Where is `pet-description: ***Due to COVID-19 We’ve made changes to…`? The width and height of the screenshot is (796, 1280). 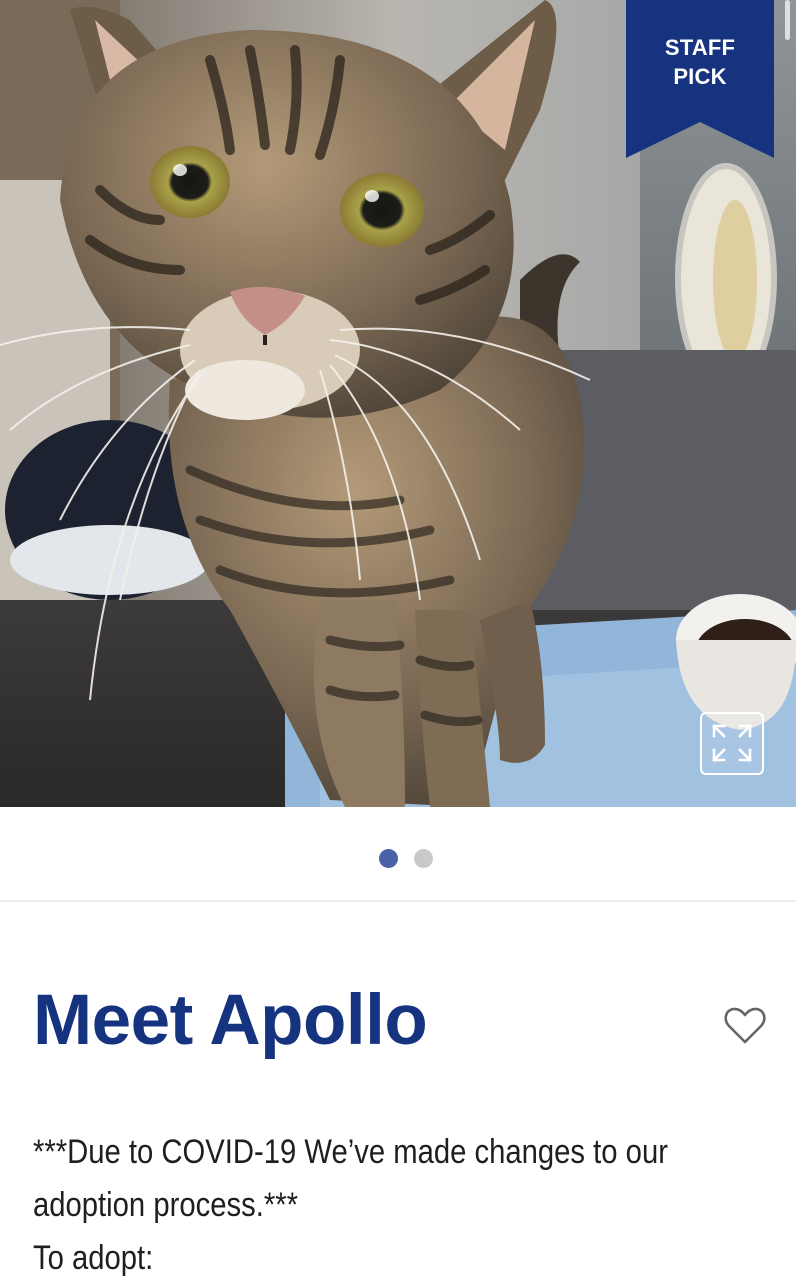 pet-description: ***Due to COVID-19 We’ve made changes to… is located at coordinates (350, 1203).